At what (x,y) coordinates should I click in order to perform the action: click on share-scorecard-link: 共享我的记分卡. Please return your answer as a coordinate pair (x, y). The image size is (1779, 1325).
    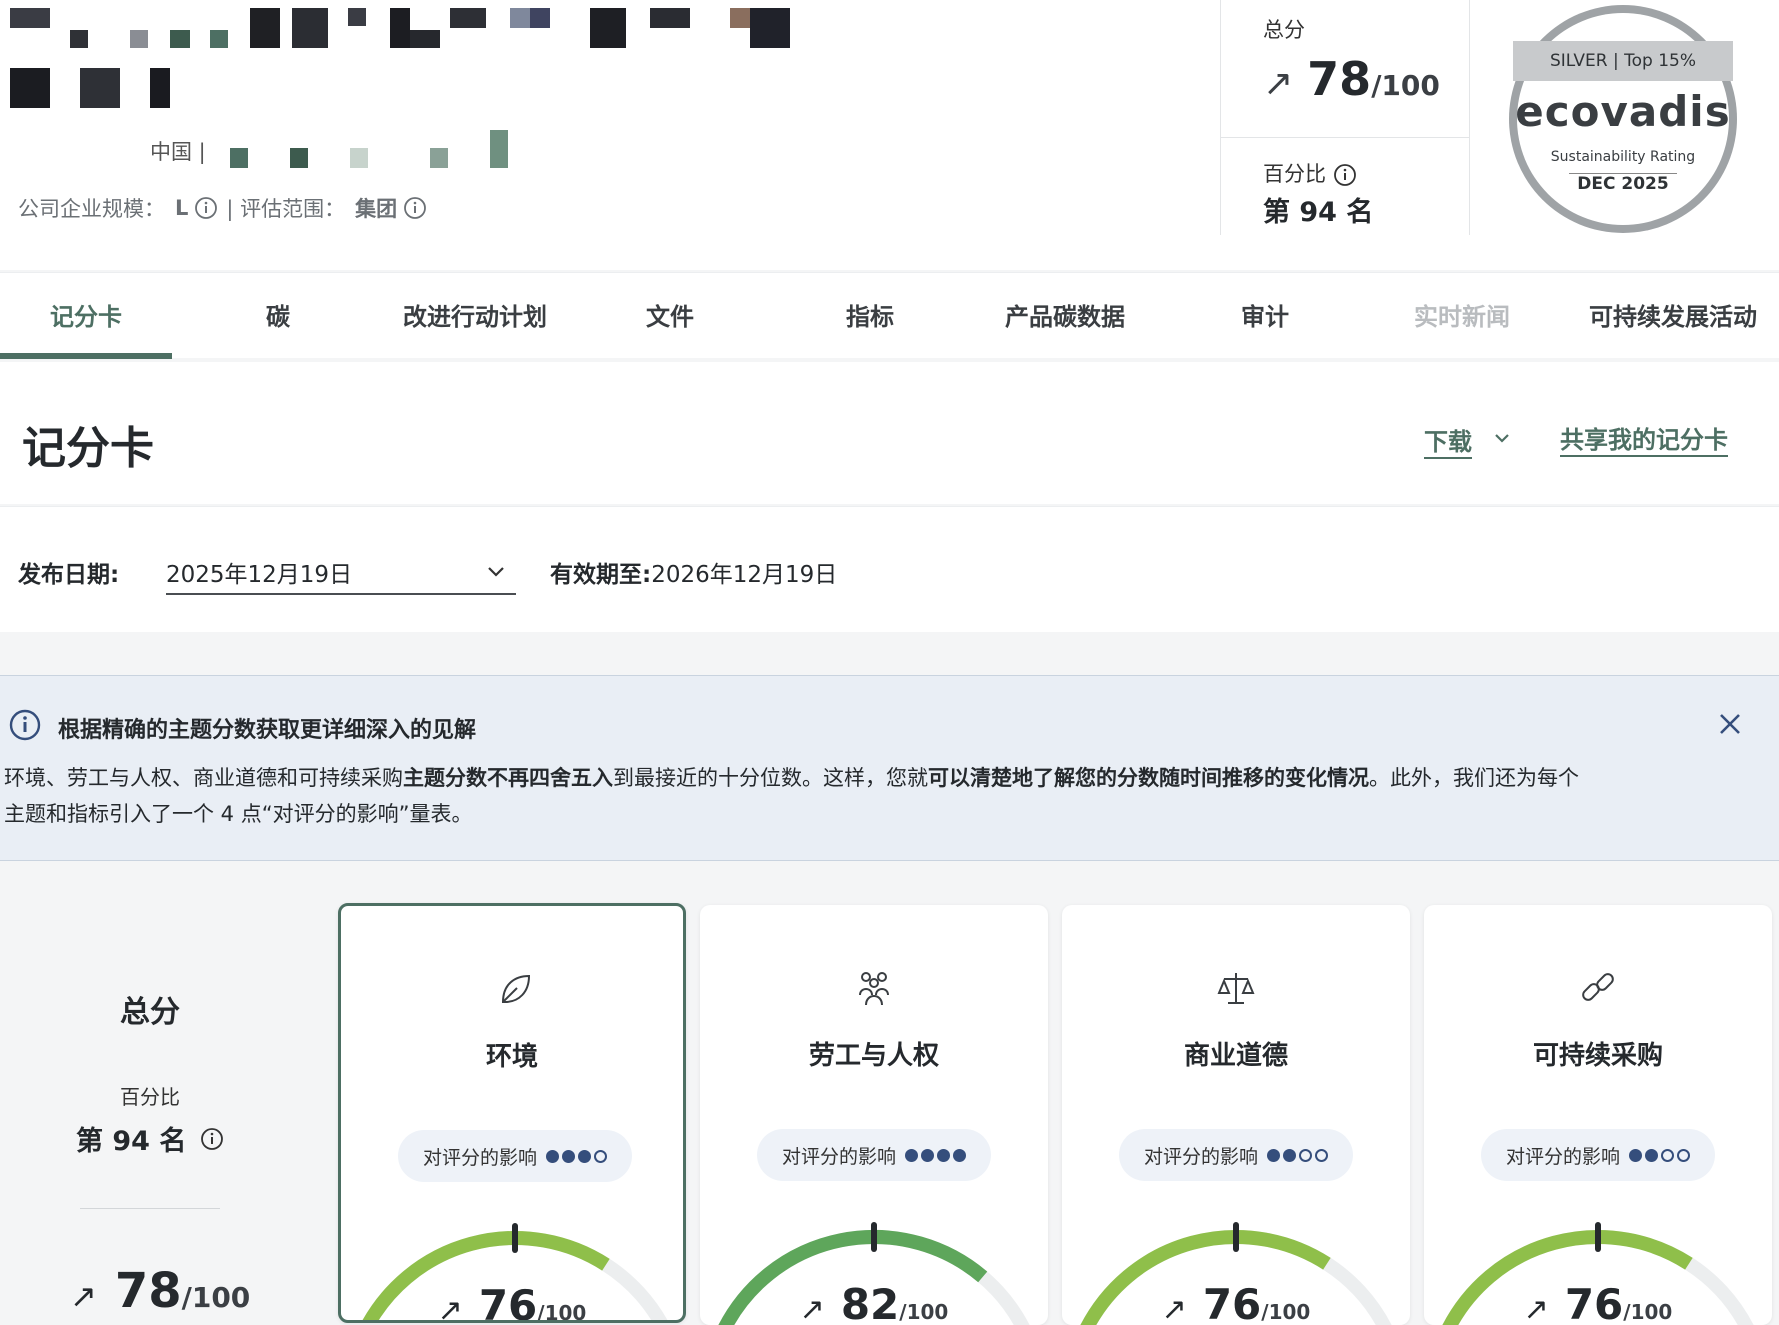
    Looking at the image, I should click on (1644, 438).